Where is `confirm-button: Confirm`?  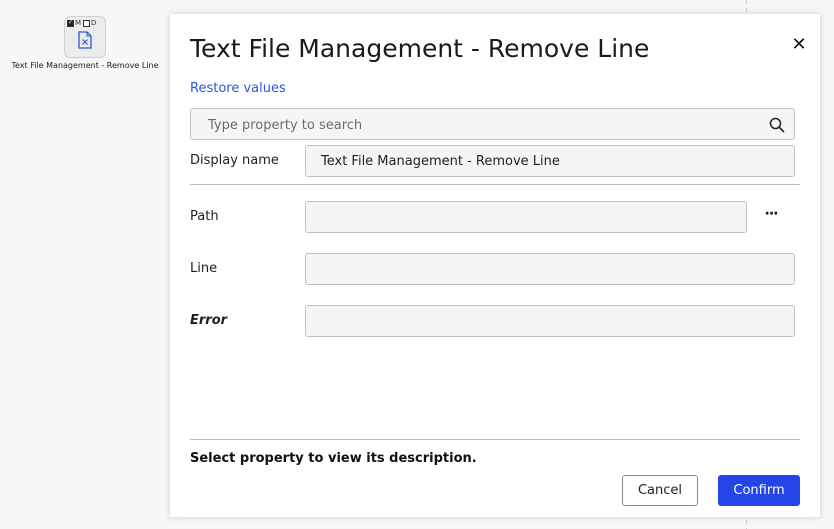 confirm-button: Confirm is located at coordinates (759, 490).